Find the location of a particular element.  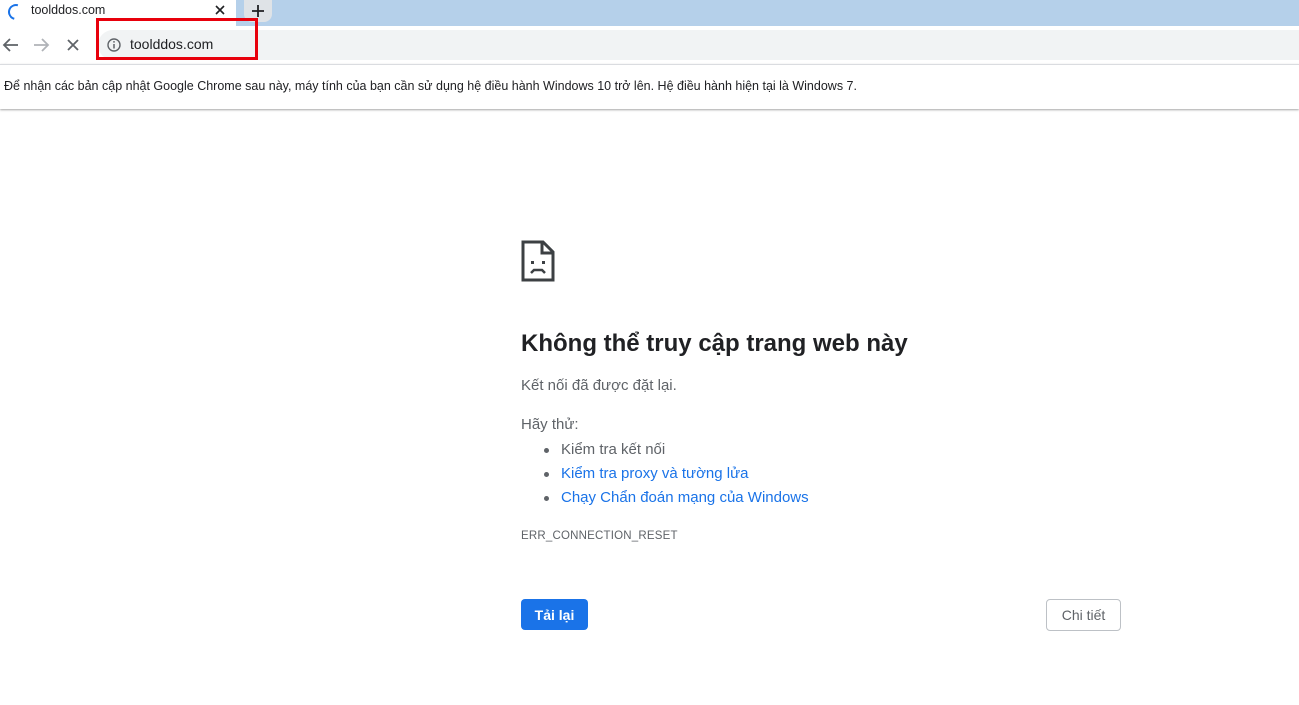

site-info-icon is located at coordinates (114, 45).